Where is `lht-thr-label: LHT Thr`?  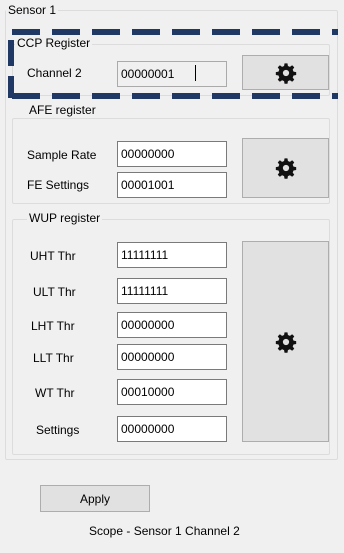 lht-thr-label: LHT Thr is located at coordinates (53, 326).